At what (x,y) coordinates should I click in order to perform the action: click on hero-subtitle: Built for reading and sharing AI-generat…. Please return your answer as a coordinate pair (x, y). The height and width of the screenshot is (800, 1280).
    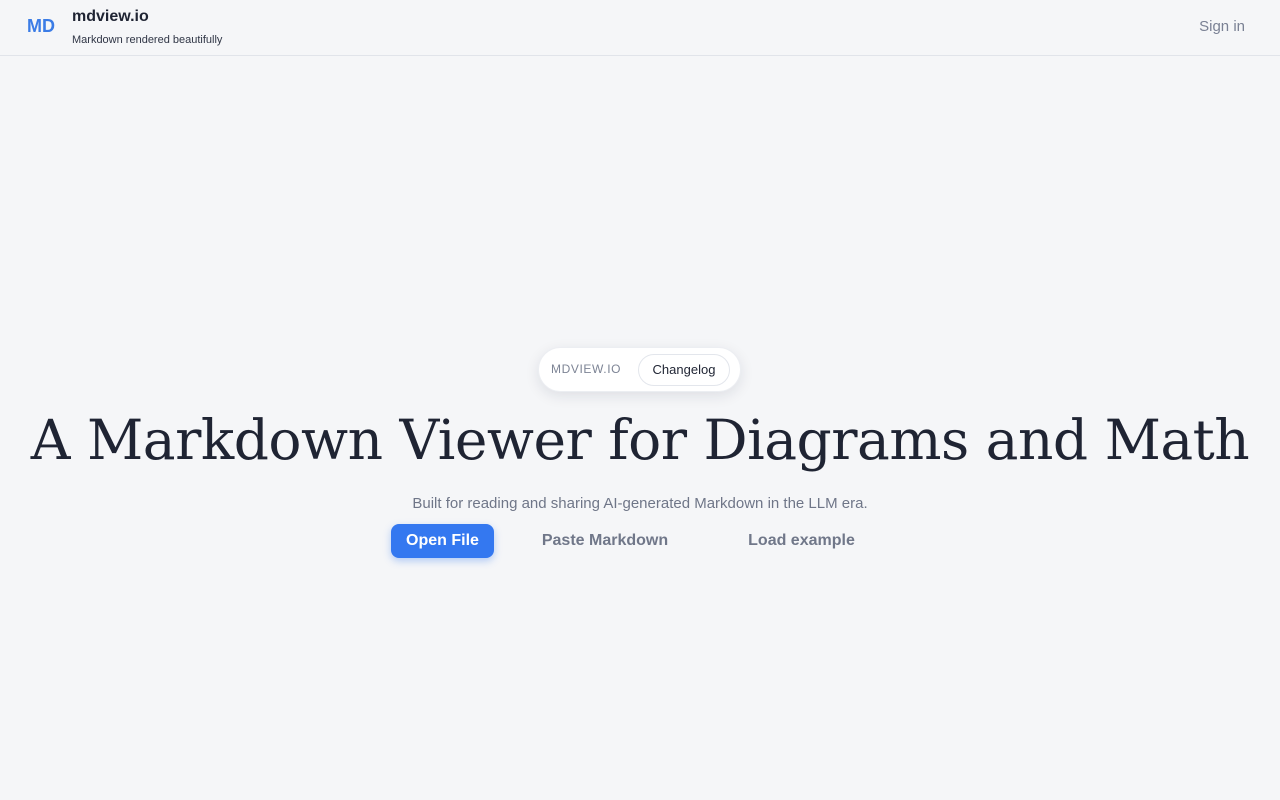
    Looking at the image, I should click on (640, 503).